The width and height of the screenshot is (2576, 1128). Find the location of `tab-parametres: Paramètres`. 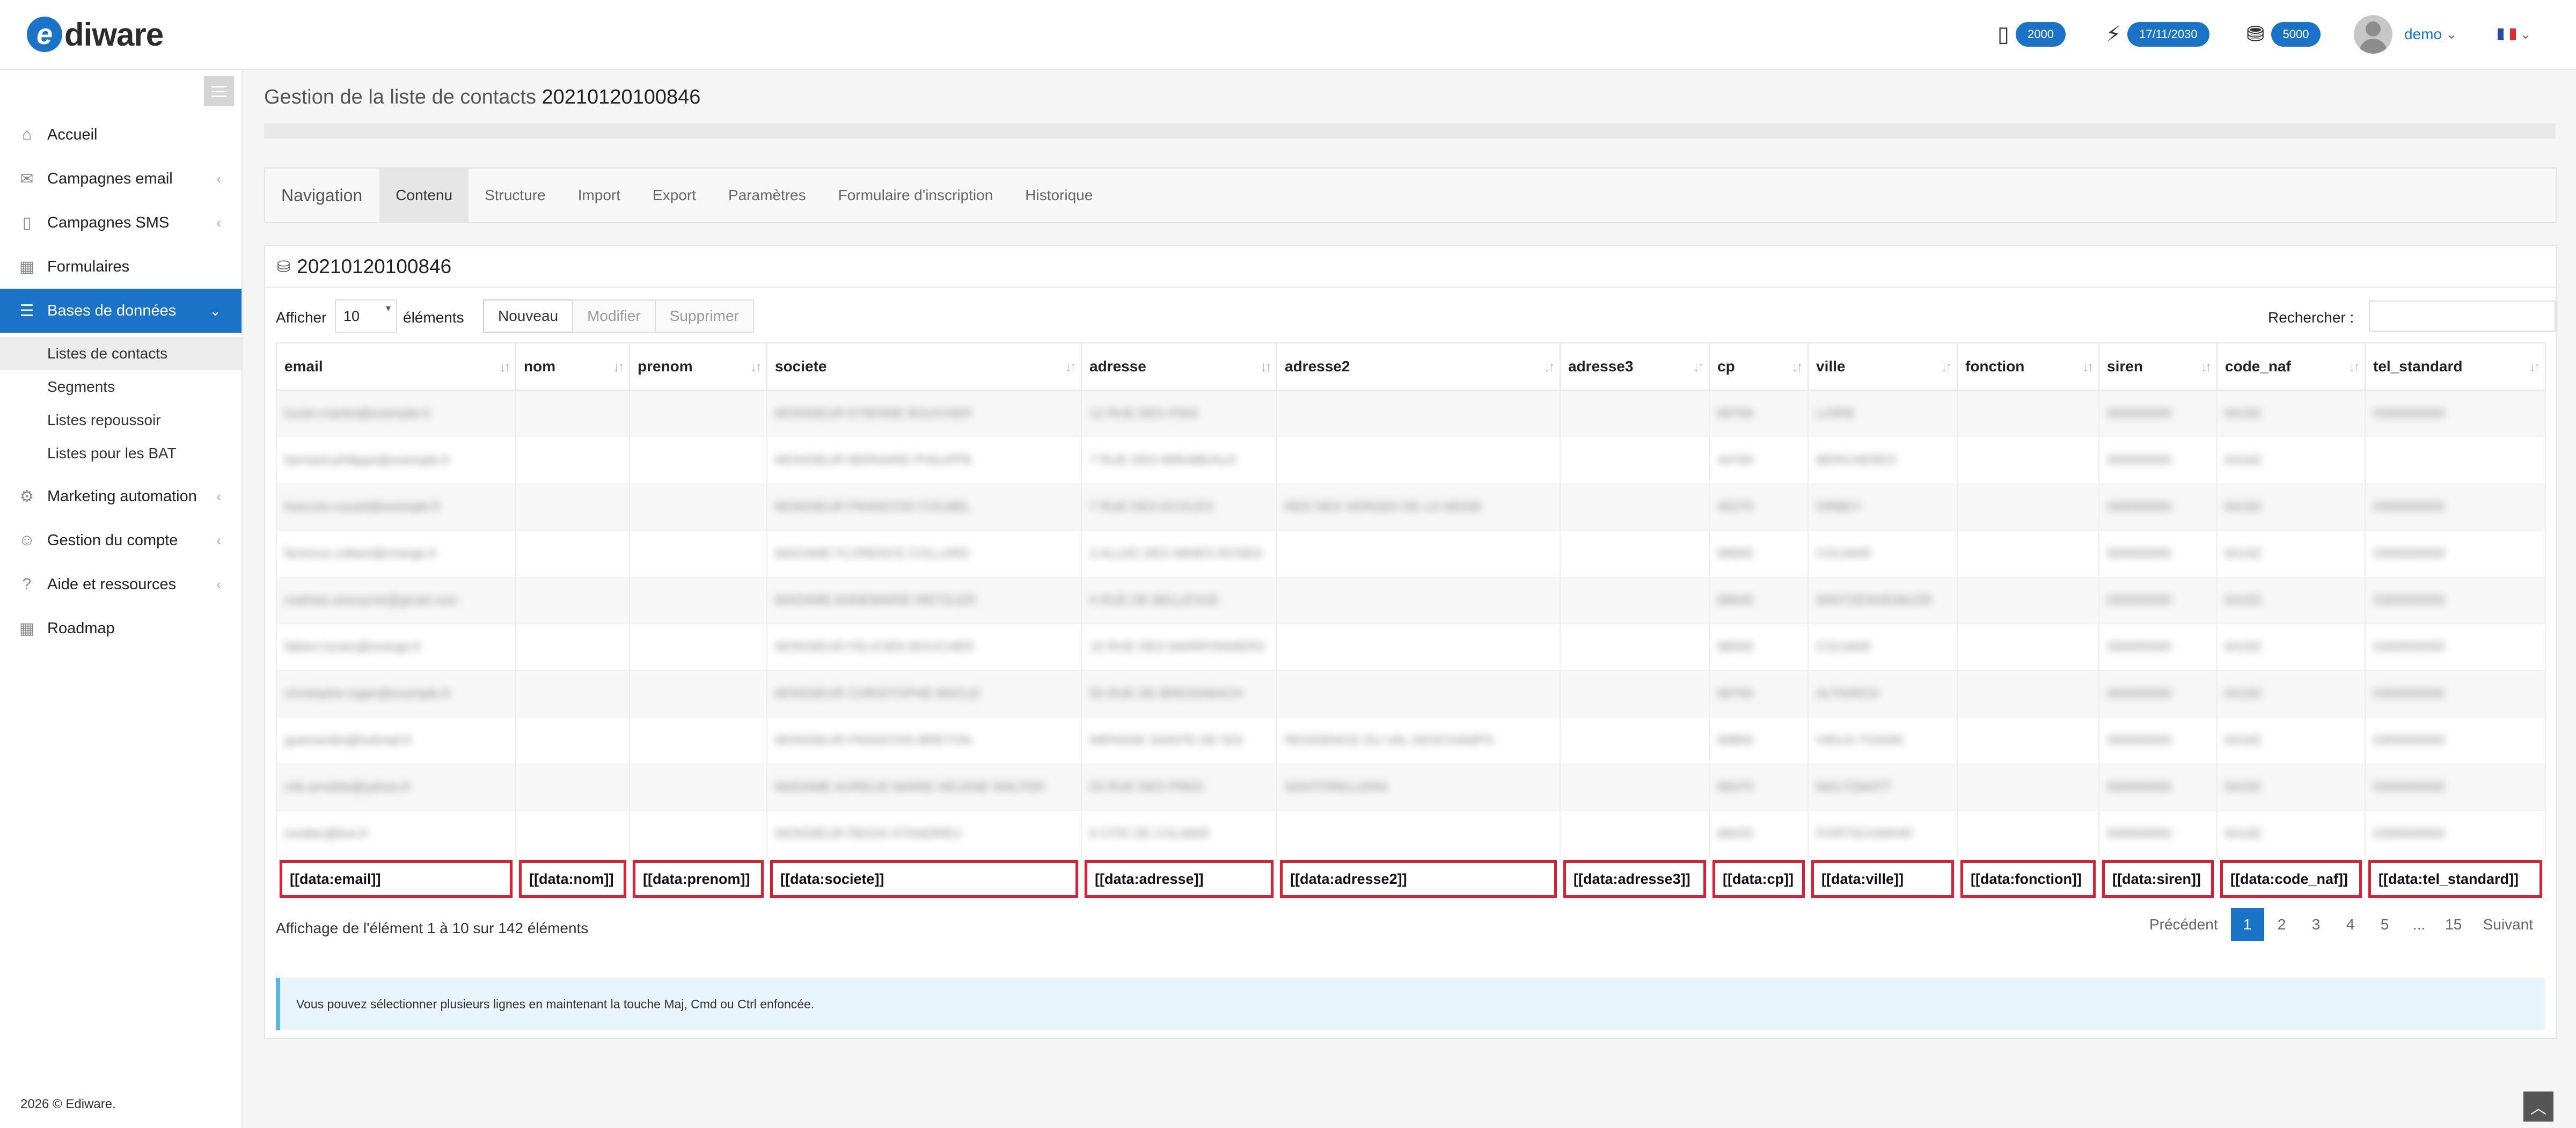

tab-parametres: Paramètres is located at coordinates (767, 195).